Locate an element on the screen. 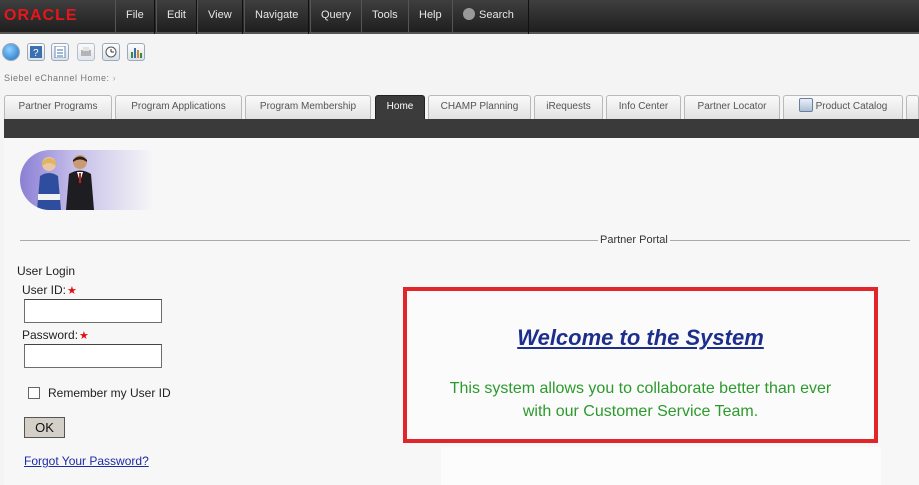 The height and width of the screenshot is (485, 919). remember-user-id-checkbox is located at coordinates (34, 393).